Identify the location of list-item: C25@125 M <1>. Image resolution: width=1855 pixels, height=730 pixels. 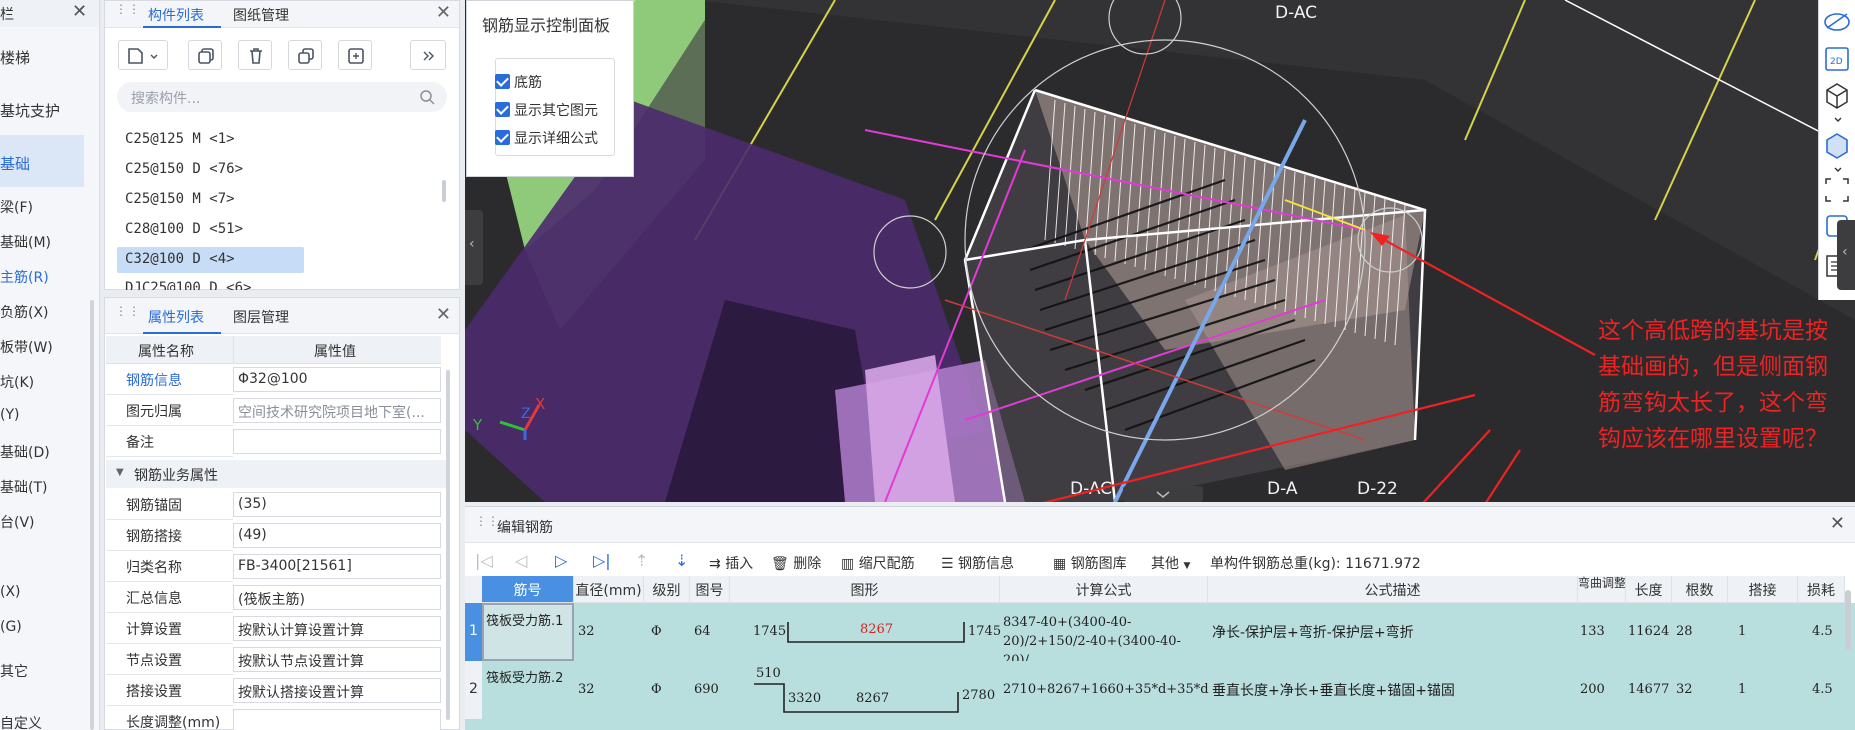
(180, 139).